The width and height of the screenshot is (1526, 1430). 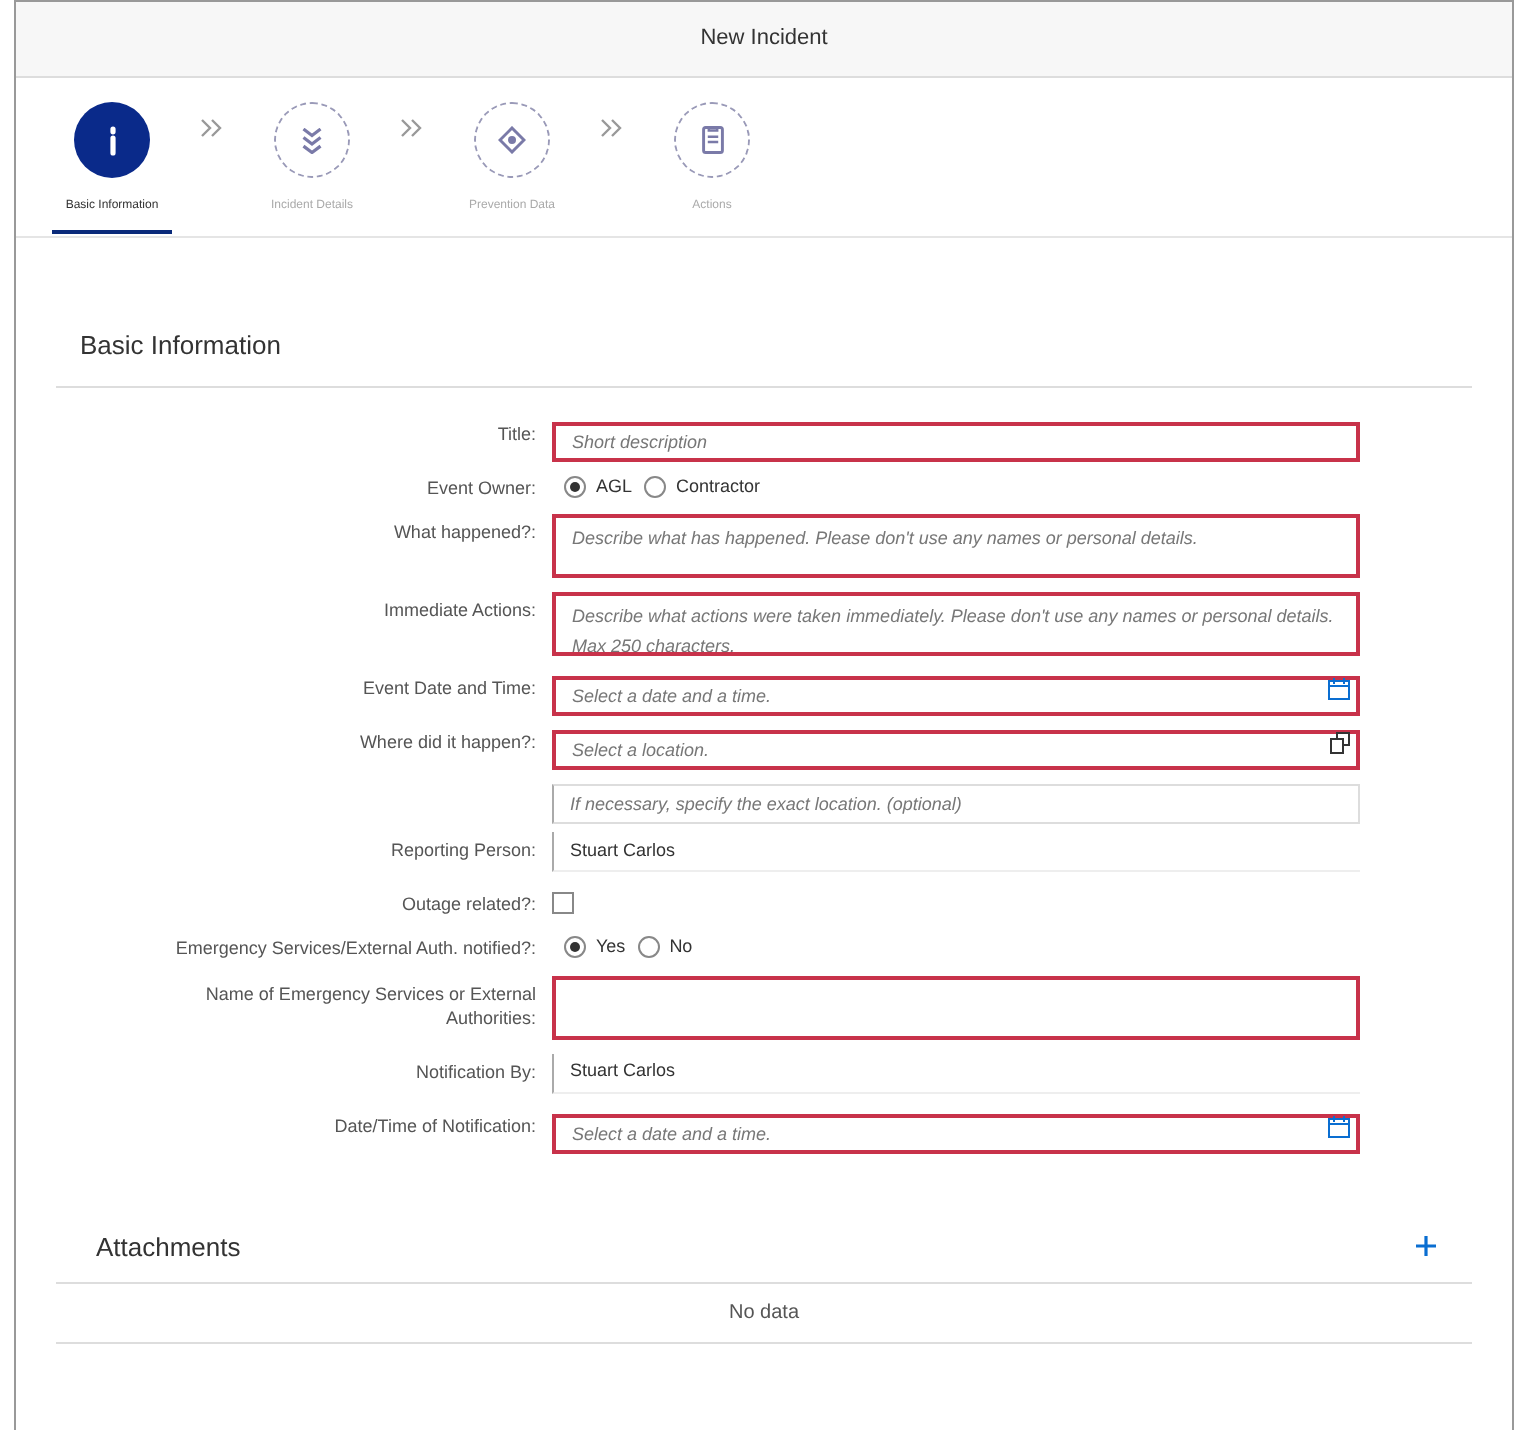 I want to click on info-icon, so click(x=112, y=140).